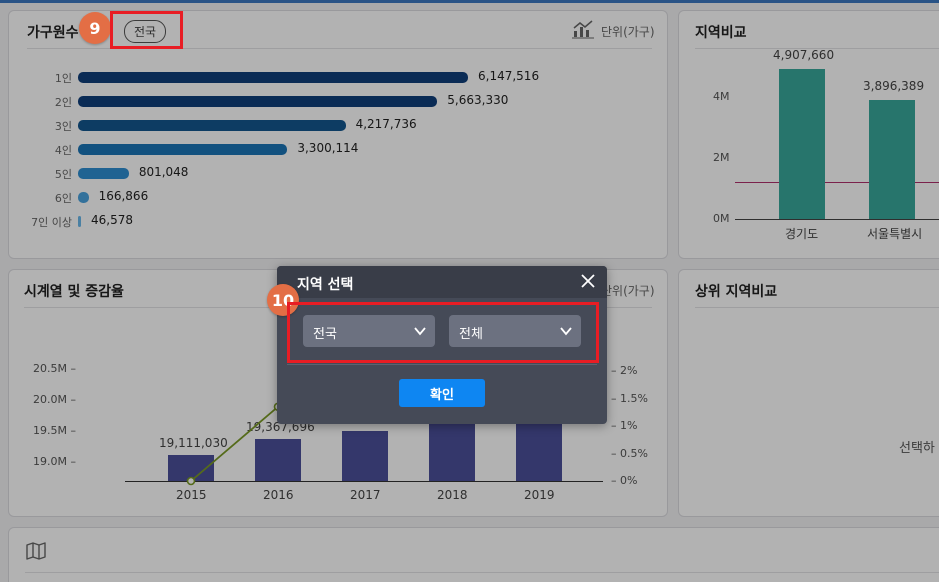  Describe the element at coordinates (95, 28) in the screenshot. I see `callout-badge-9: 9` at that location.